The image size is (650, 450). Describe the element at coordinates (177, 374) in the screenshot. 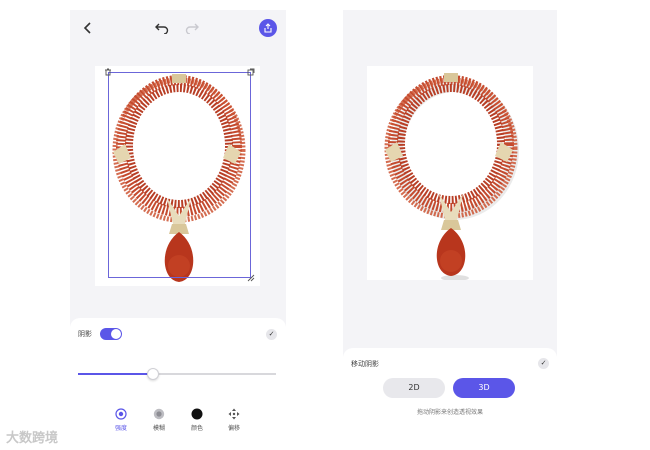

I see `intensity-slider` at that location.